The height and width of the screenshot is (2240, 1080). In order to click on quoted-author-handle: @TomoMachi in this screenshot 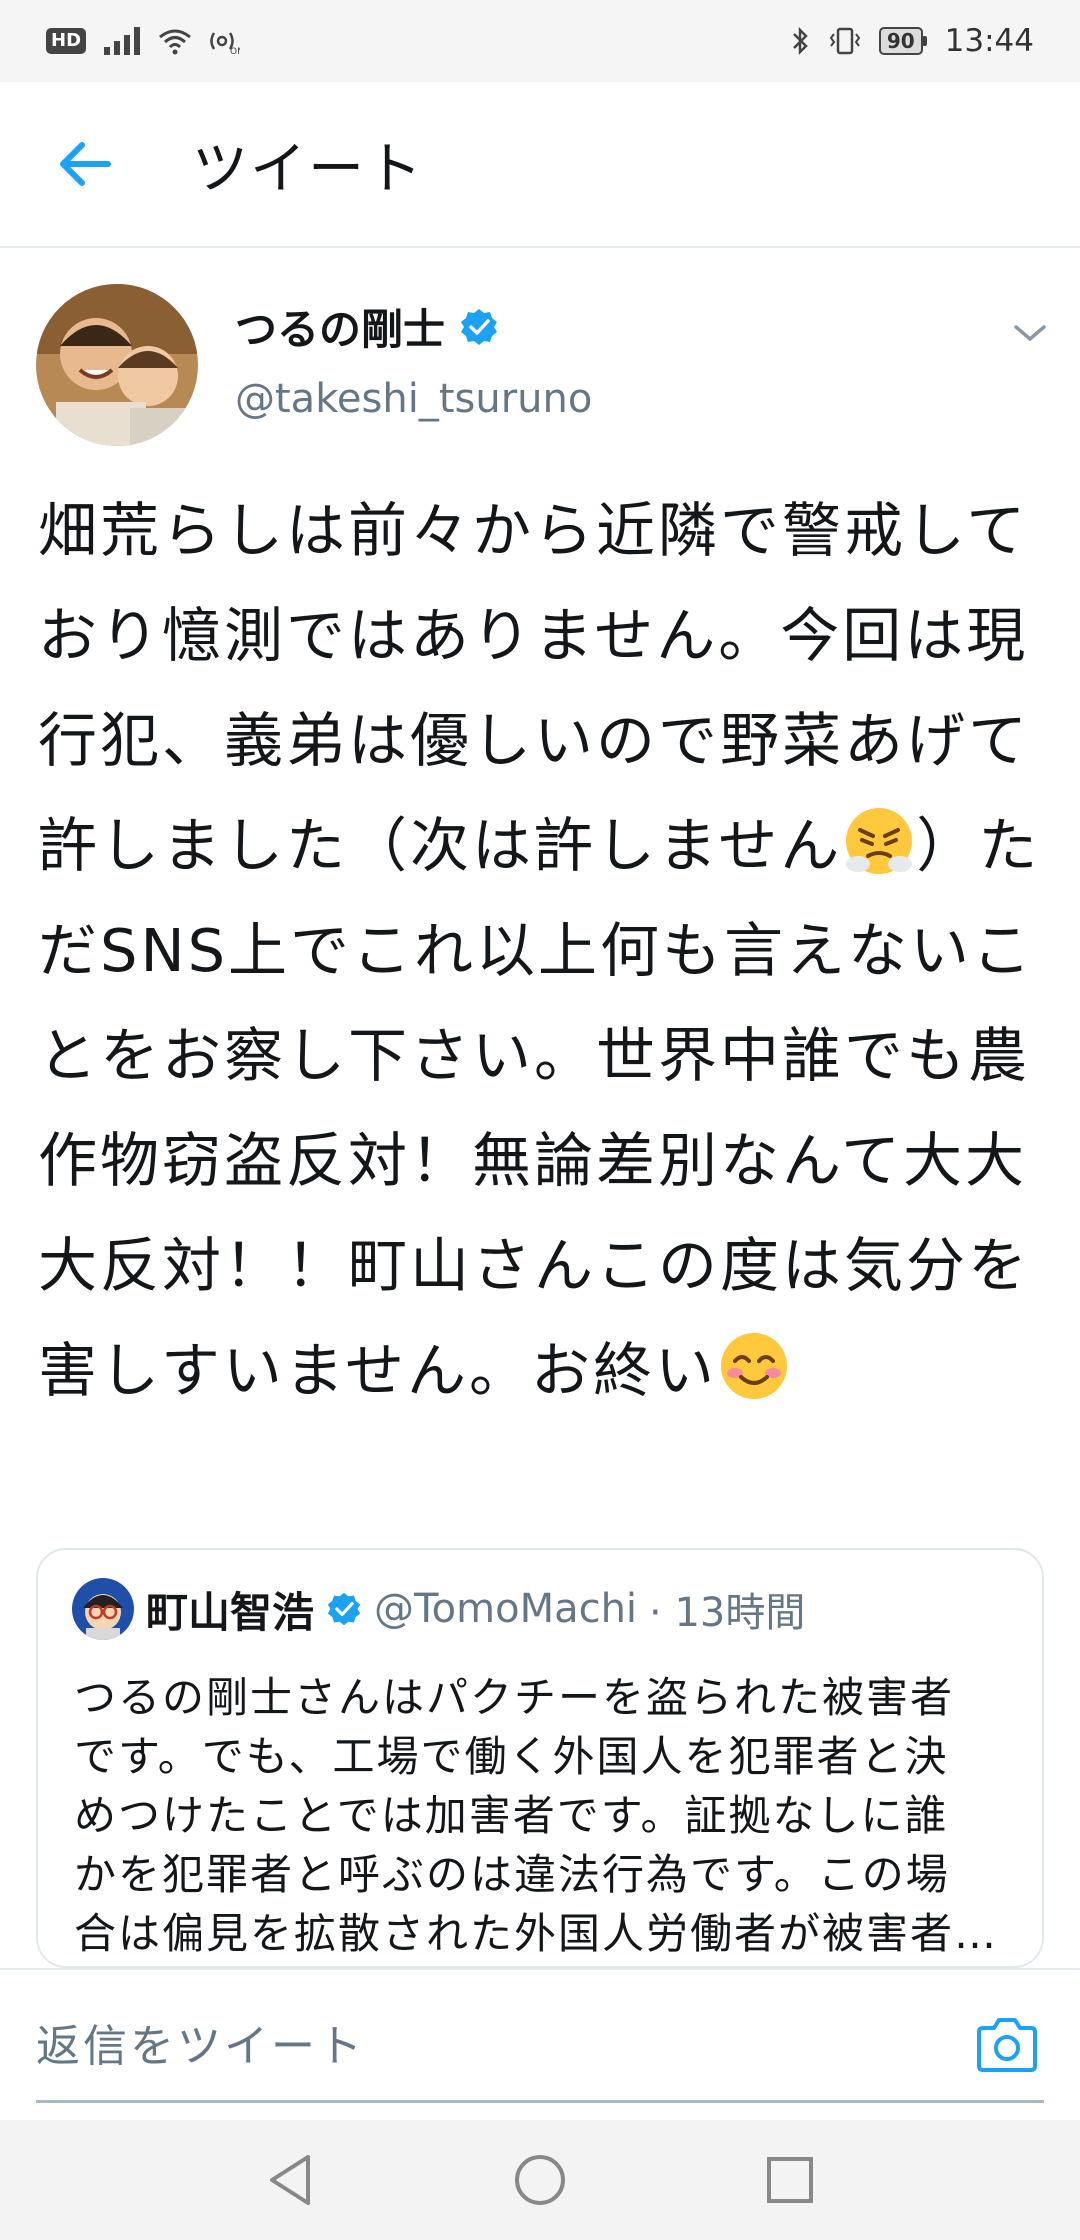, I will do `click(506, 1609)`.